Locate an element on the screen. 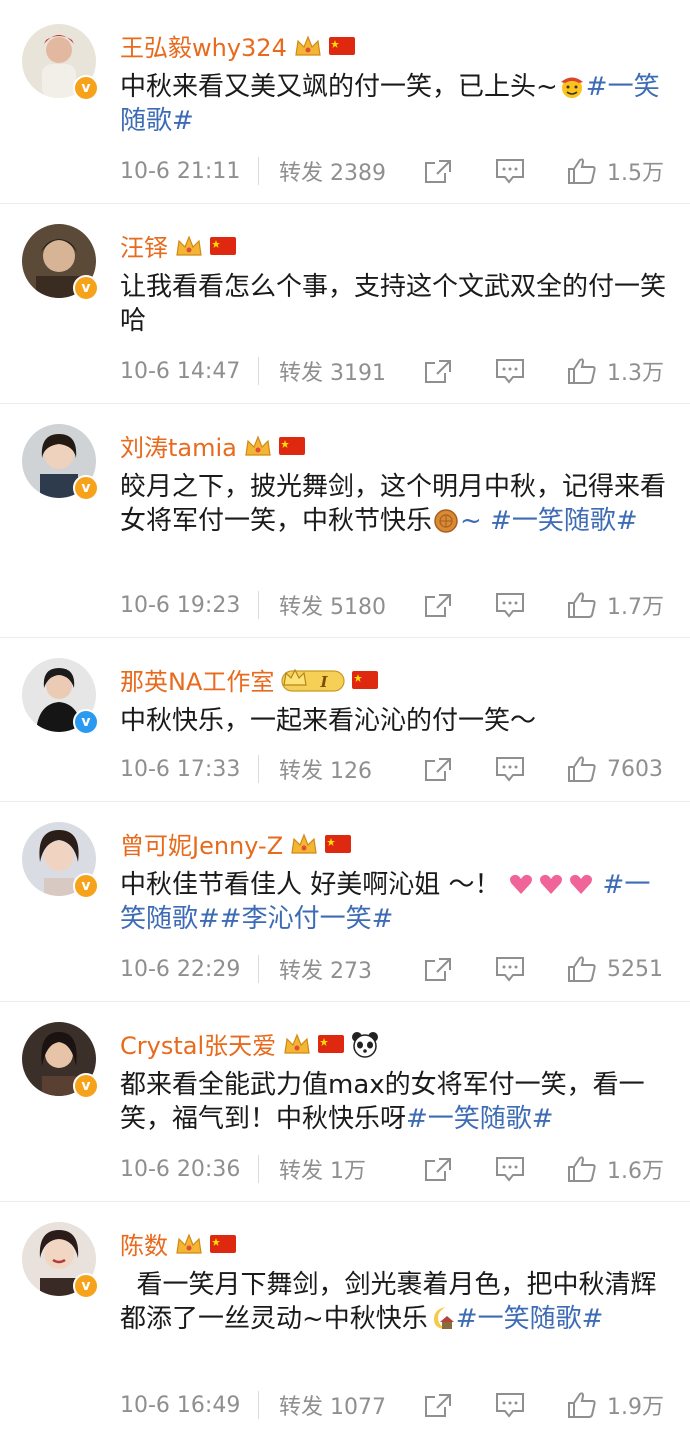  hearts-emoji-icon is located at coordinates (550, 884).